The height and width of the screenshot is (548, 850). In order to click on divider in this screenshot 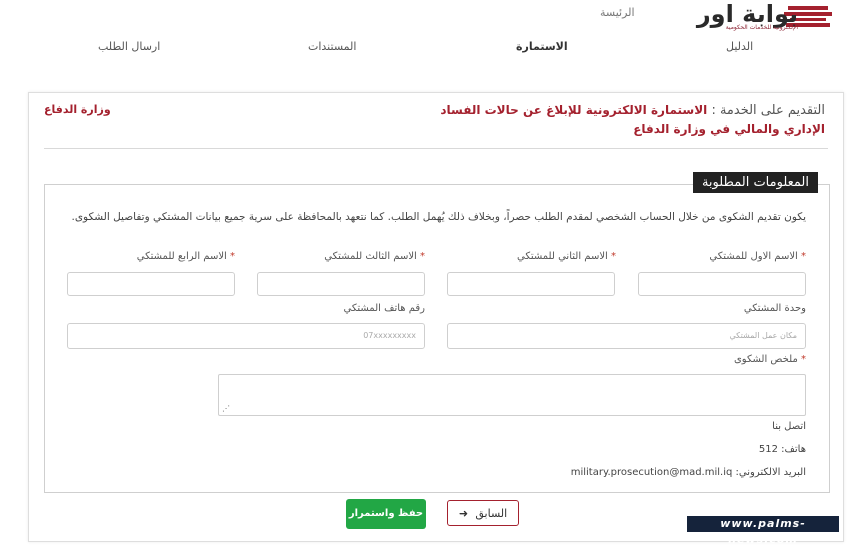, I will do `click(436, 148)`.